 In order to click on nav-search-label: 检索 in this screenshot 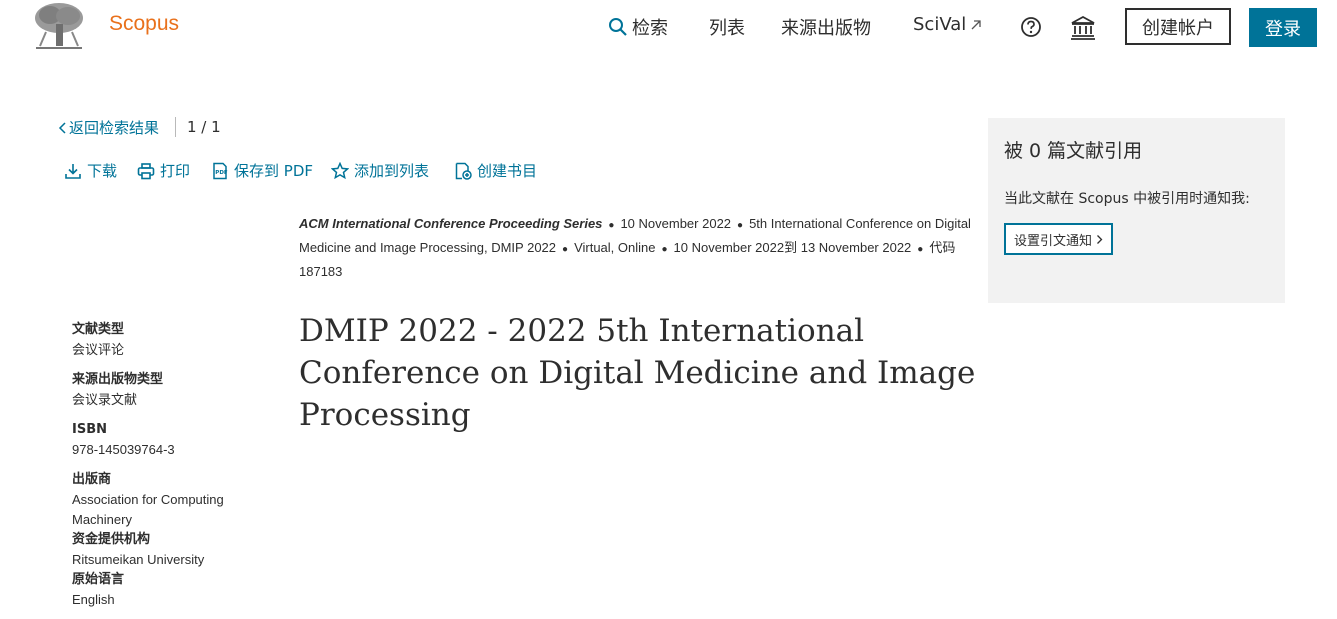, I will do `click(650, 28)`.